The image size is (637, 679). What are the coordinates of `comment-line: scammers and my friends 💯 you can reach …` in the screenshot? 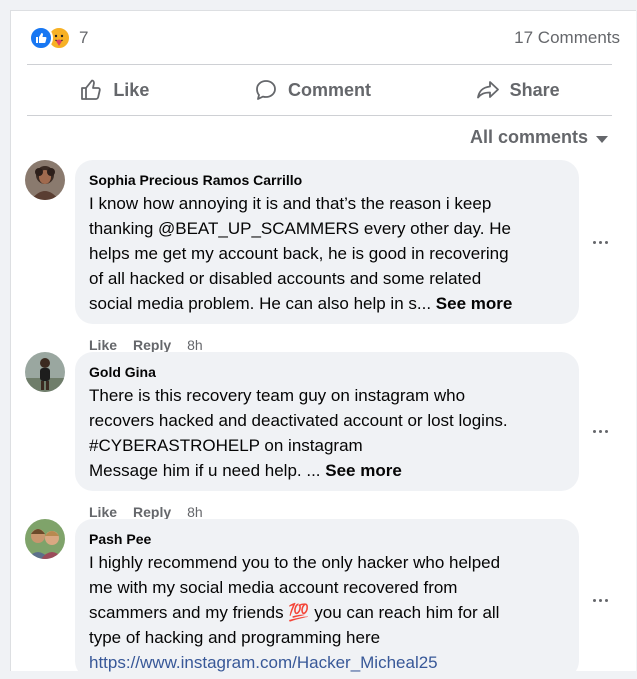 It's located at (327, 612).